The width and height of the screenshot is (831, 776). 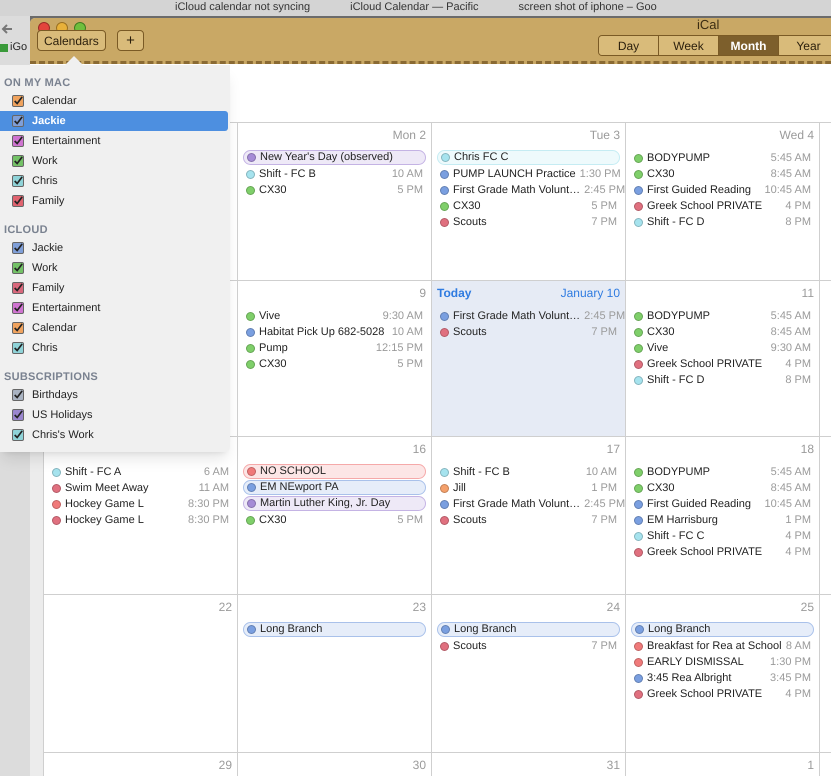 I want to click on browser-tab: iCloud calendar not syncing, so click(x=242, y=7).